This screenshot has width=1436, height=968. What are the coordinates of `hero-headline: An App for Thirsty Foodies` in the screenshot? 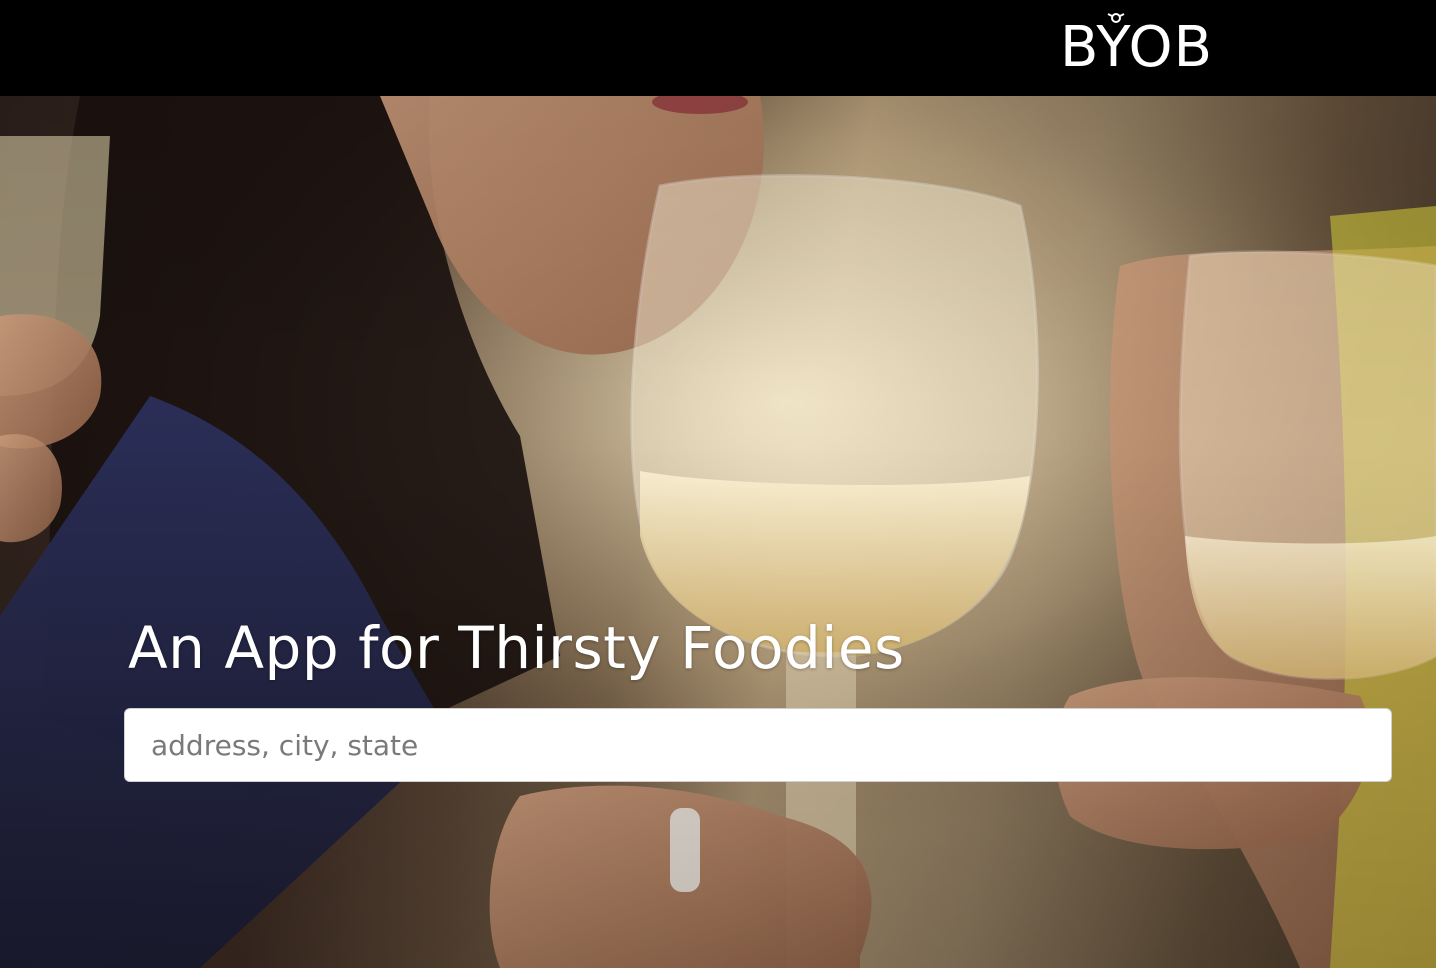 It's located at (516, 648).